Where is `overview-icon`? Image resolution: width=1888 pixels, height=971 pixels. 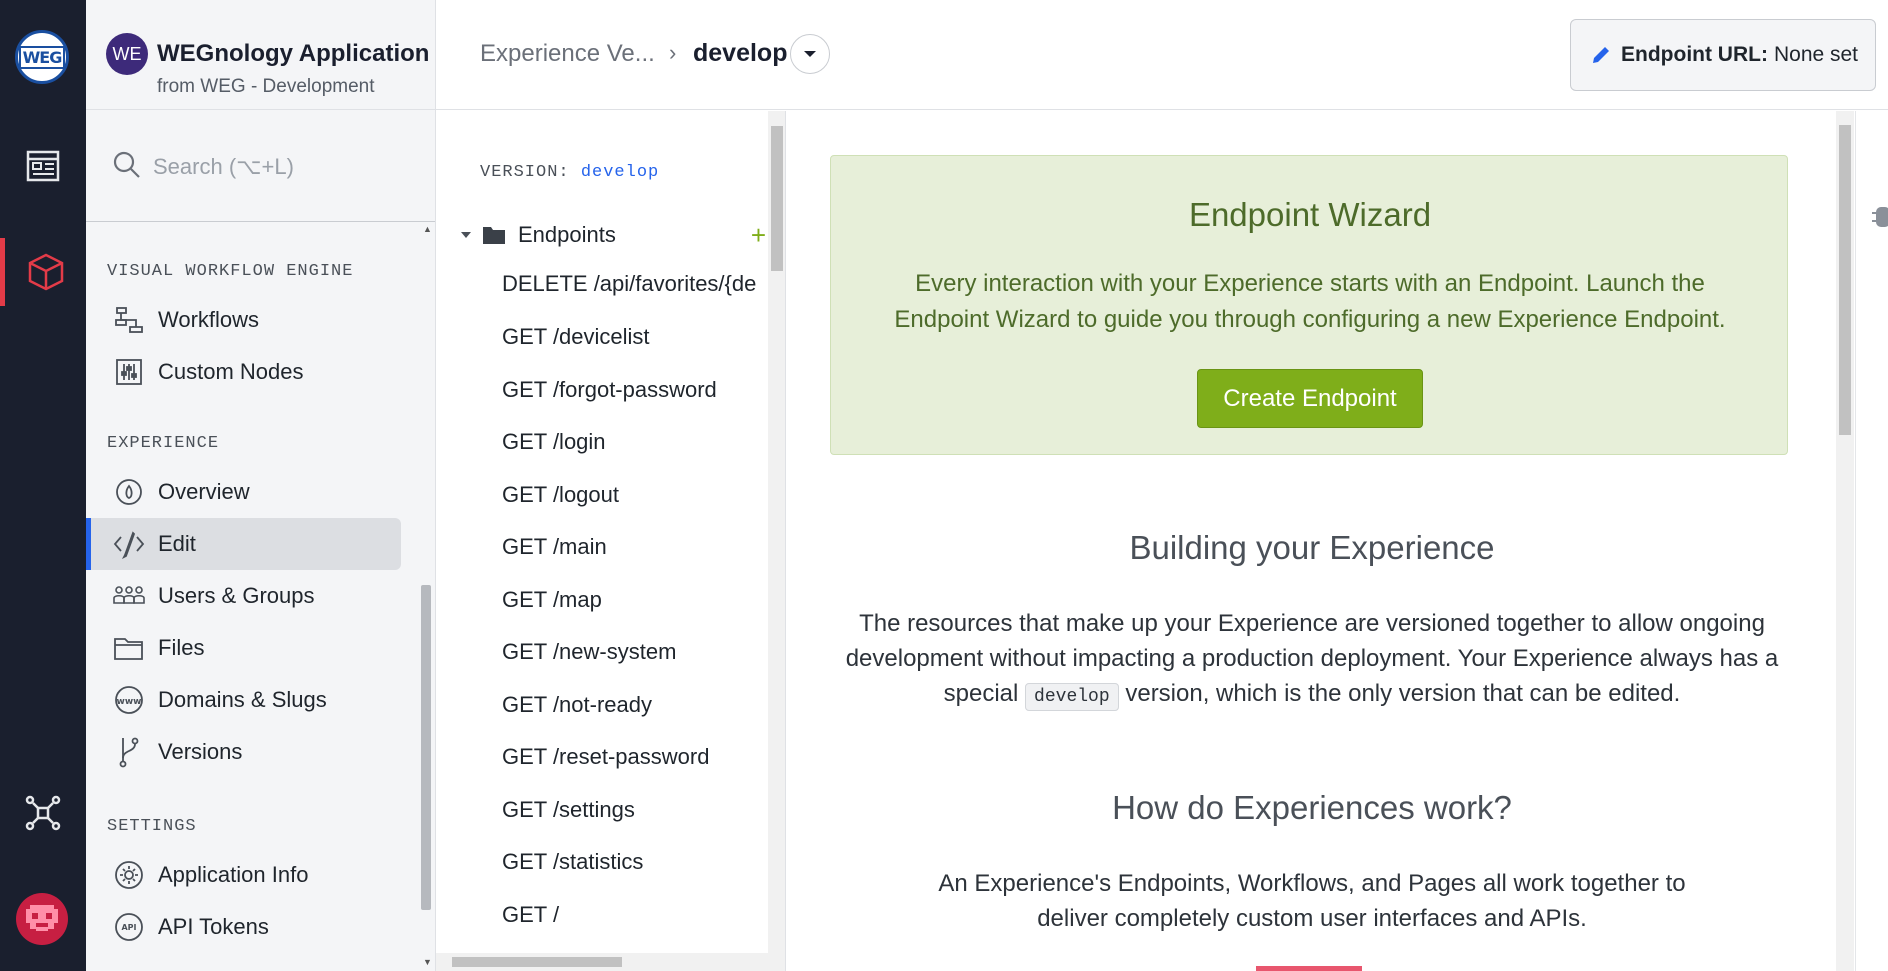 overview-icon is located at coordinates (129, 492).